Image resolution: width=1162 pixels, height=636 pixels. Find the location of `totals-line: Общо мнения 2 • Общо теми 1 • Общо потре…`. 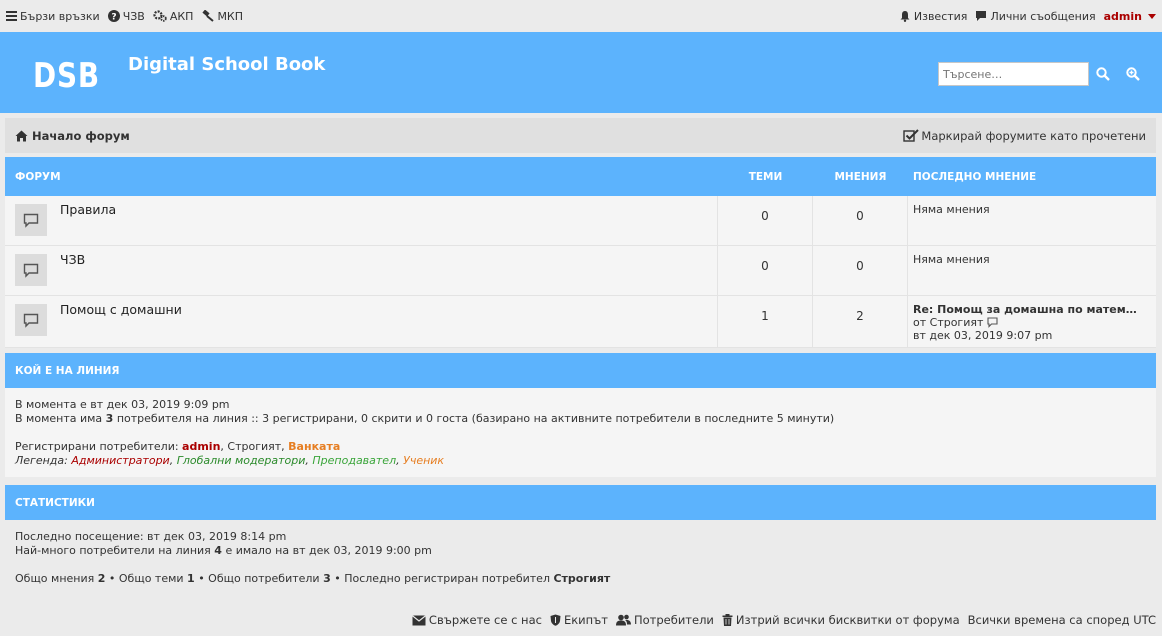

totals-line: Общо мнения 2 • Общо теми 1 • Общо потре… is located at coordinates (313, 578).